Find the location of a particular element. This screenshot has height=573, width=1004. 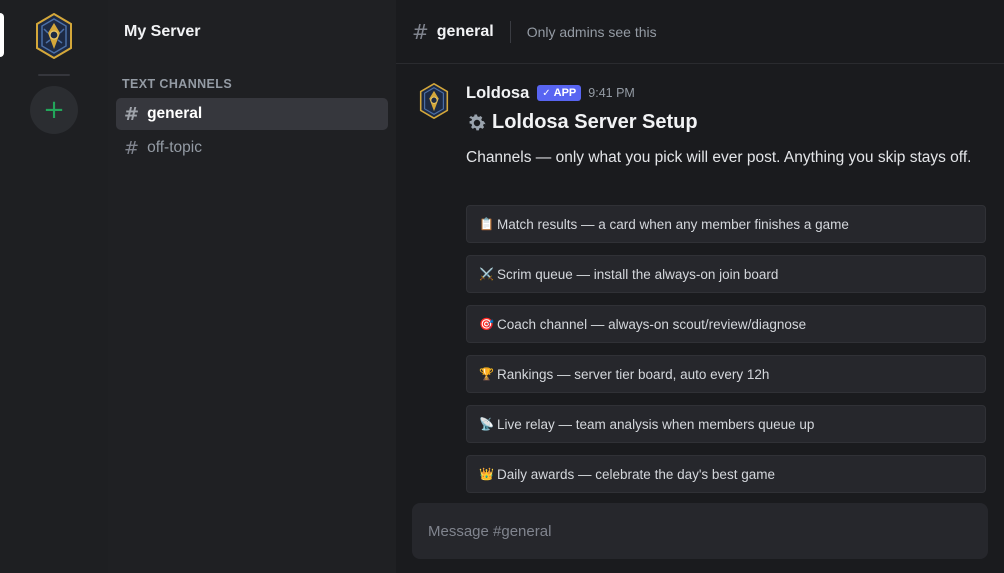

satellite-icon: 📡 is located at coordinates (486, 424).